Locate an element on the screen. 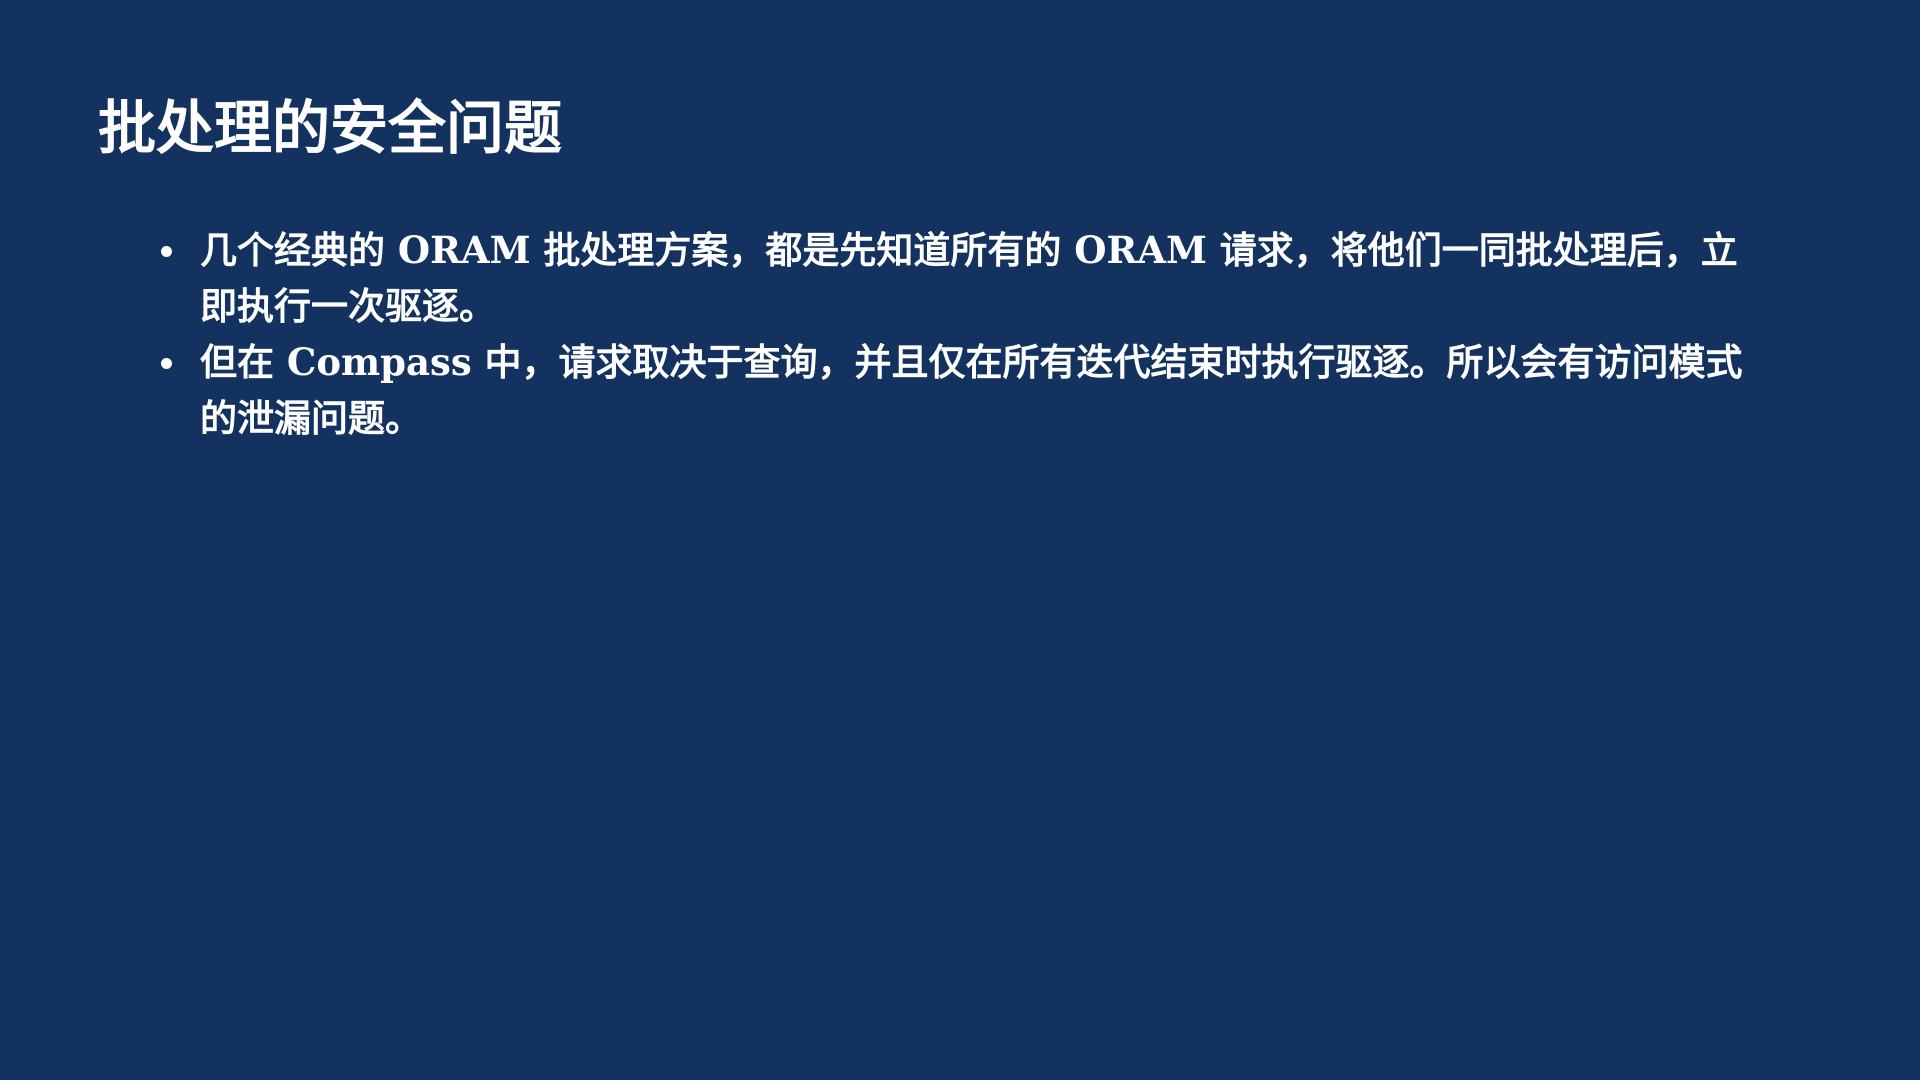  slide-title: 批处理的安全问题 is located at coordinates (330, 128).